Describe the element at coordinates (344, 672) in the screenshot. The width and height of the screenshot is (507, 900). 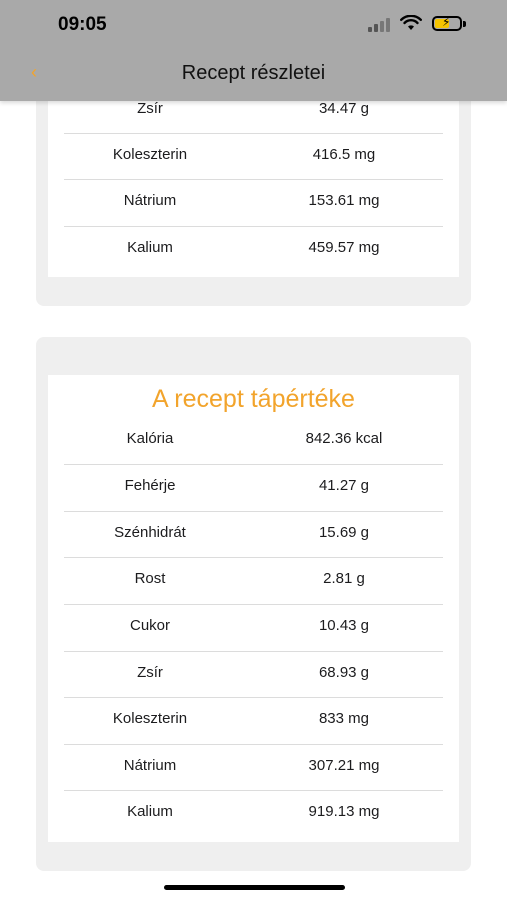
I see `nutrient-value: 68.93 g` at that location.